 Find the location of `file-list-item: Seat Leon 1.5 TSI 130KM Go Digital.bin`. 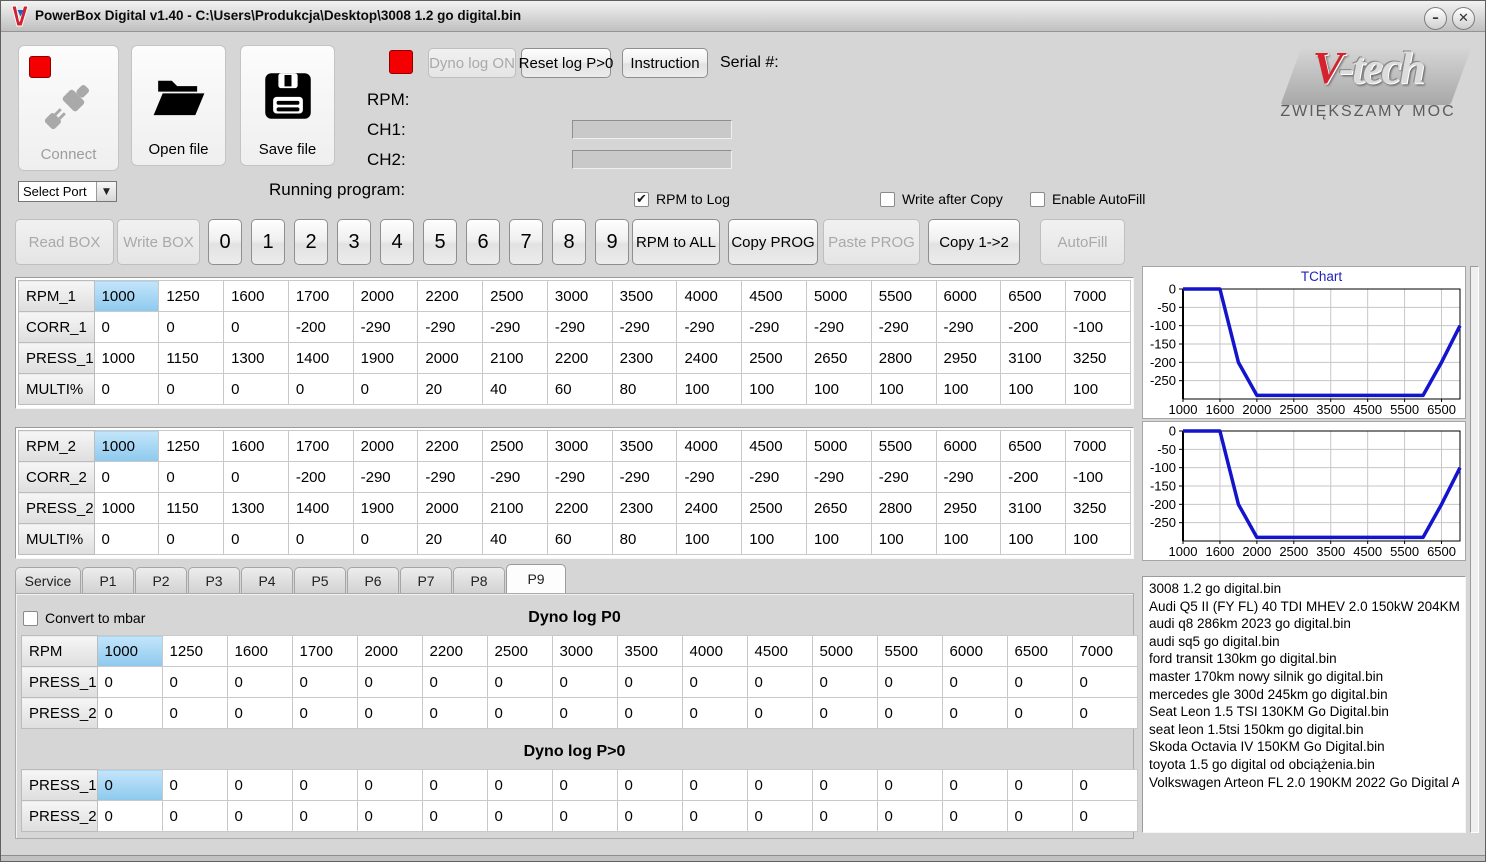

file-list-item: Seat Leon 1.5 TSI 130KM Go Digital.bin is located at coordinates (1304, 712).